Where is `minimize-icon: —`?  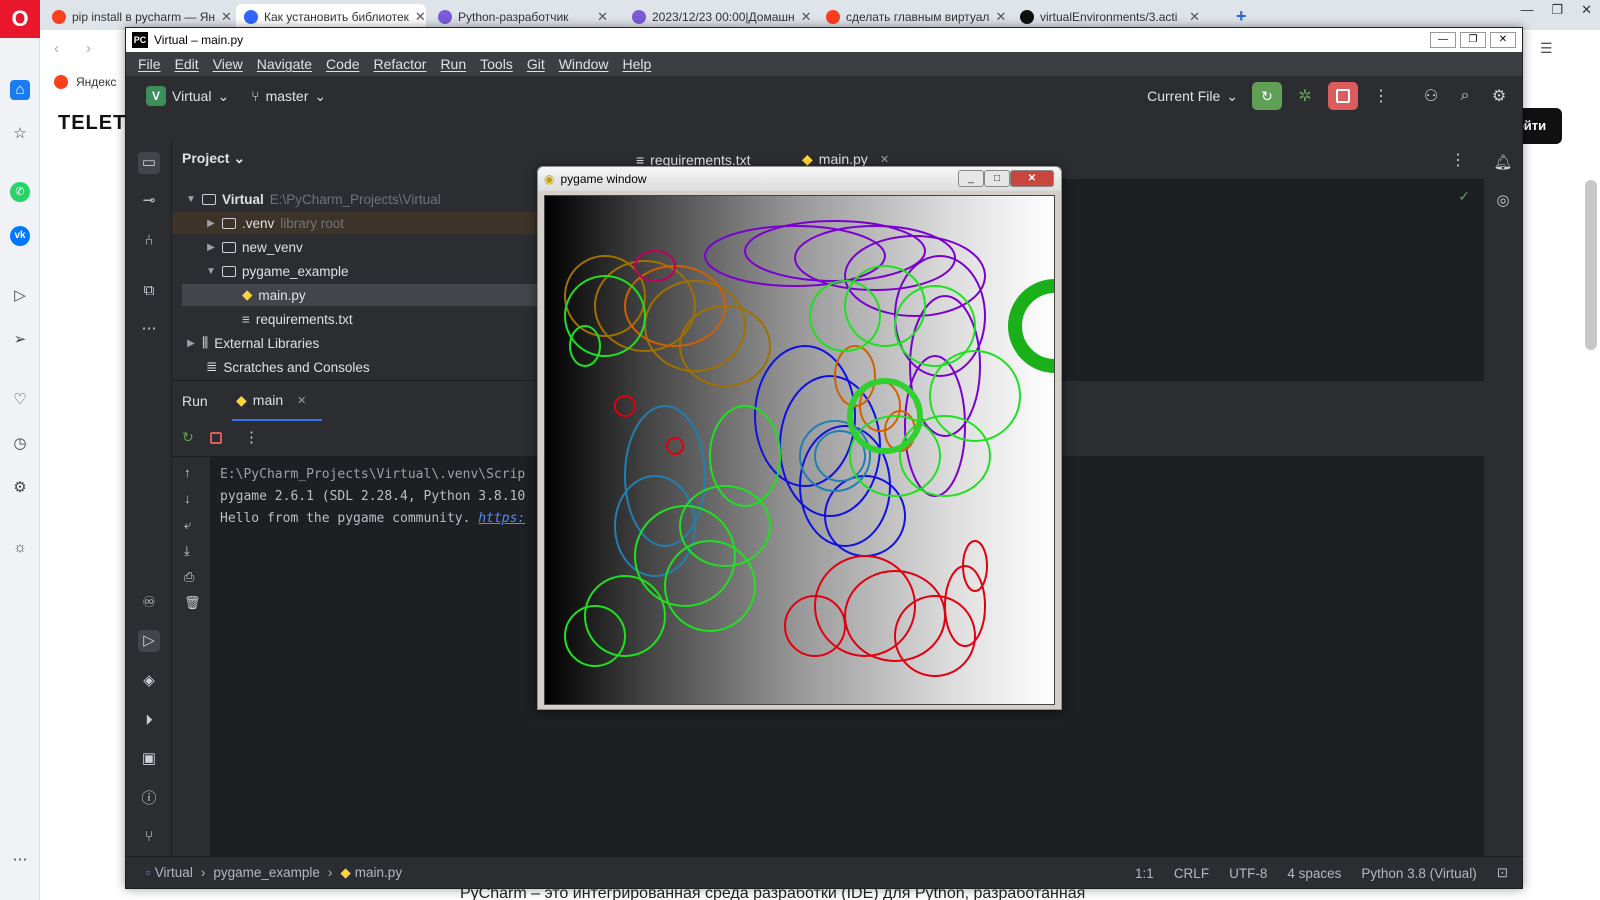 minimize-icon: — is located at coordinates (1526, 10).